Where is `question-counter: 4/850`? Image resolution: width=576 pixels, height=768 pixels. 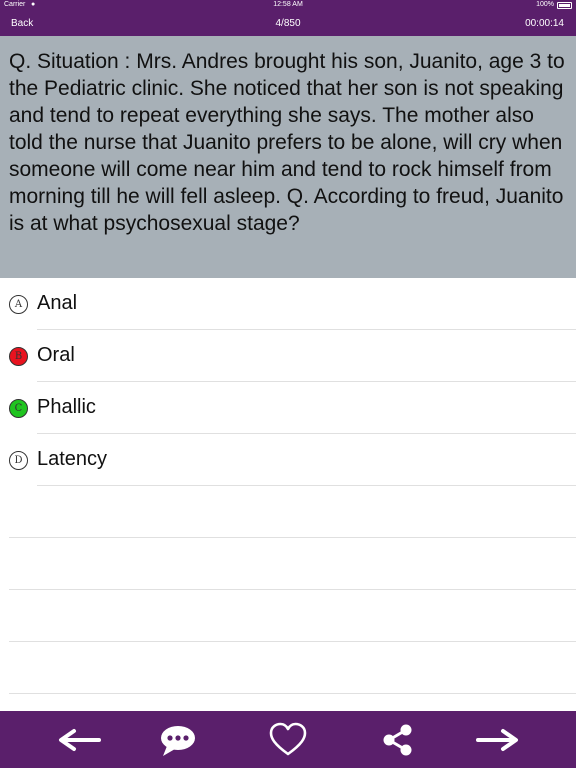 question-counter: 4/850 is located at coordinates (288, 23).